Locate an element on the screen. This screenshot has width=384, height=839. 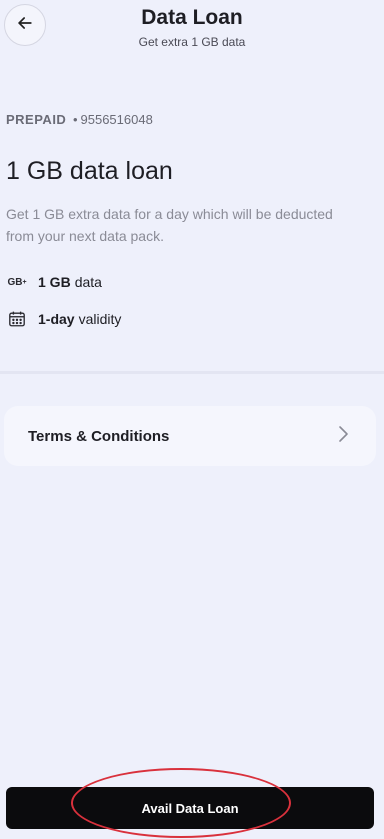
feature-data-label: data is located at coordinates (88, 282).